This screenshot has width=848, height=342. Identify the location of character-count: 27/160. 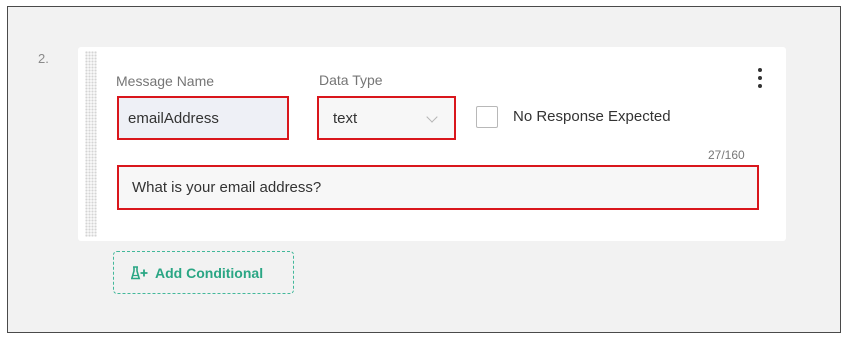
(726, 155).